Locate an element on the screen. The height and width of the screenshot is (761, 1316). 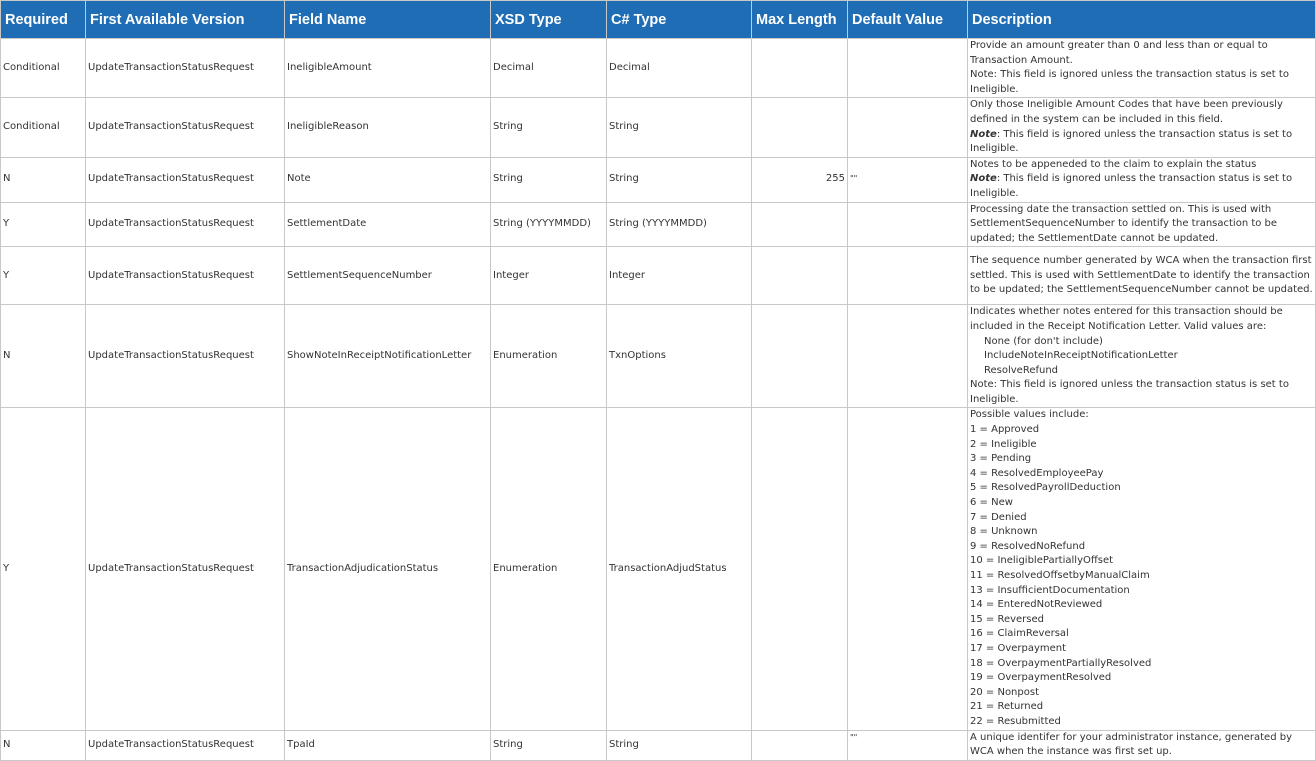
header-xsd-type: XSD Type is located at coordinates (548, 19).